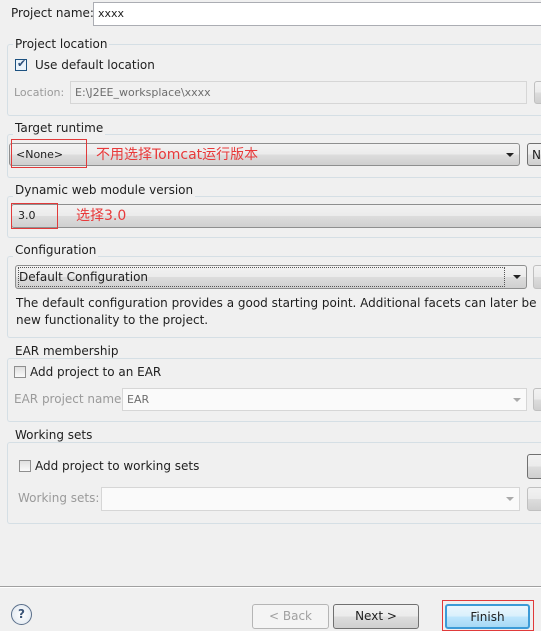  What do you see at coordinates (261, 277) in the screenshot?
I see `configuration-value: Default Configuration` at bounding box center [261, 277].